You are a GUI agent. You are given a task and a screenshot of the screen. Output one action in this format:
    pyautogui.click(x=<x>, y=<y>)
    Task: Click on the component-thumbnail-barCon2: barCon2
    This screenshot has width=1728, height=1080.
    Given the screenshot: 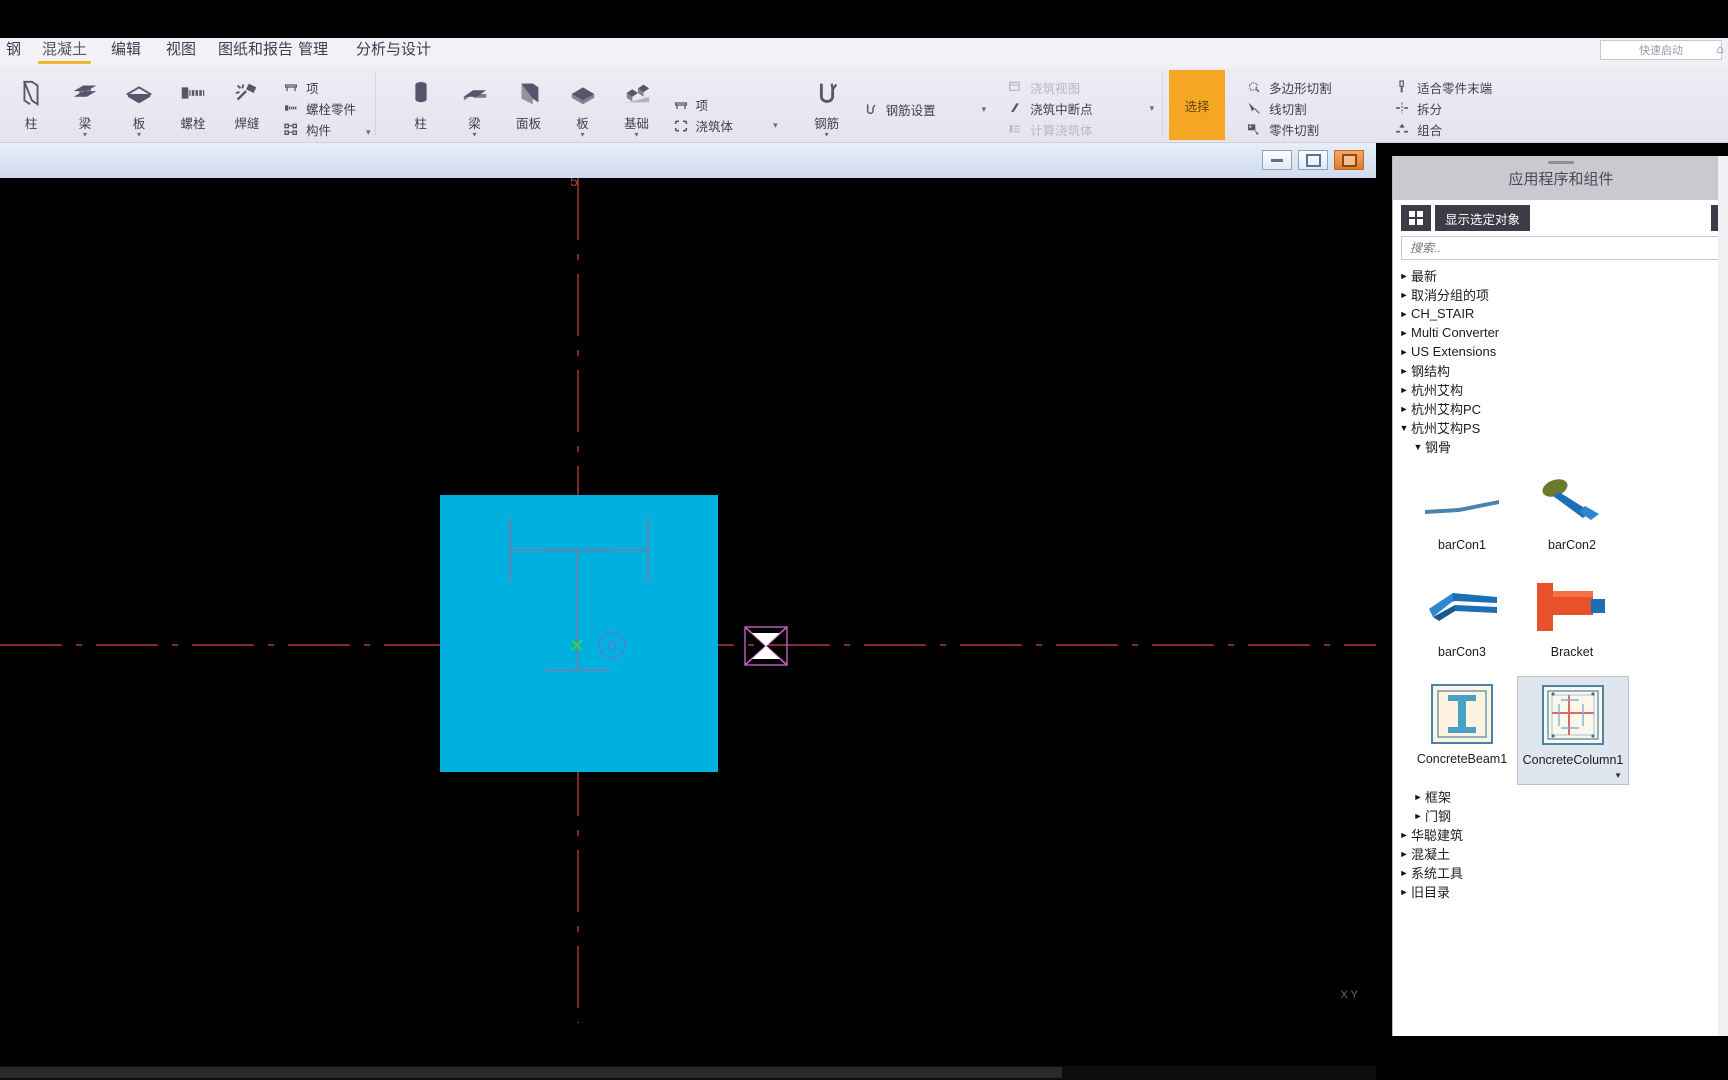 What is the action you would take?
    pyautogui.click(x=1572, y=515)
    